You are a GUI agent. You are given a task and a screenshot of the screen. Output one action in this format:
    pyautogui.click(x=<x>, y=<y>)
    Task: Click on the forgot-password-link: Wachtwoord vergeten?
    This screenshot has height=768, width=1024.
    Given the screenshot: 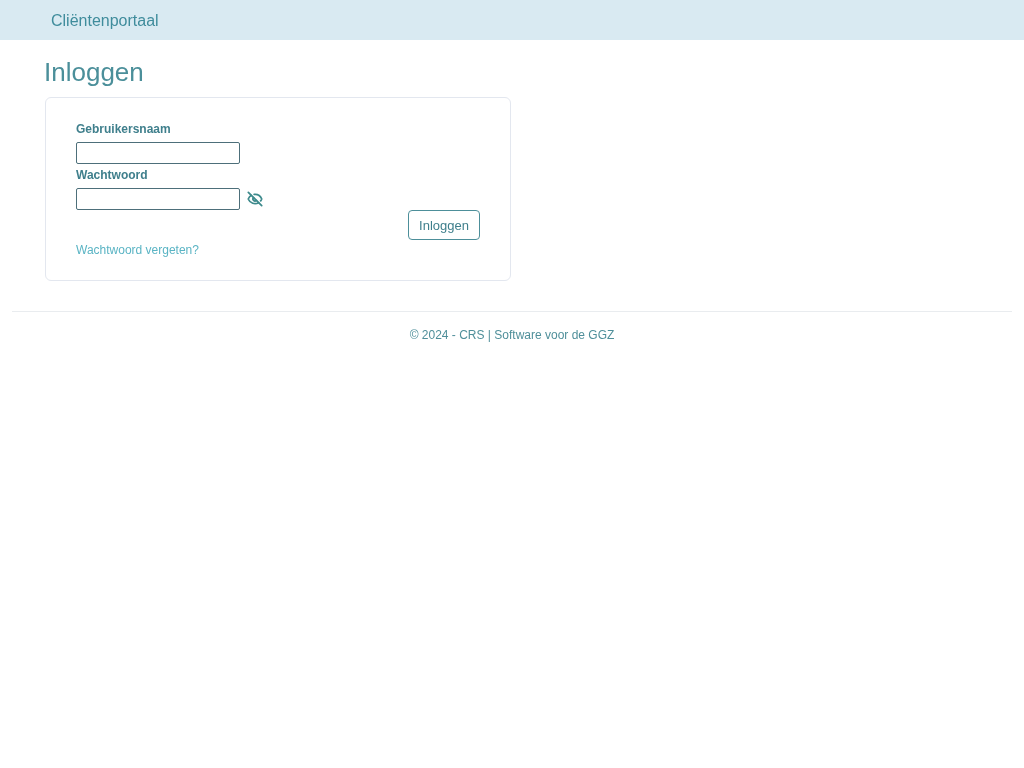 What is the action you would take?
    pyautogui.click(x=137, y=250)
    